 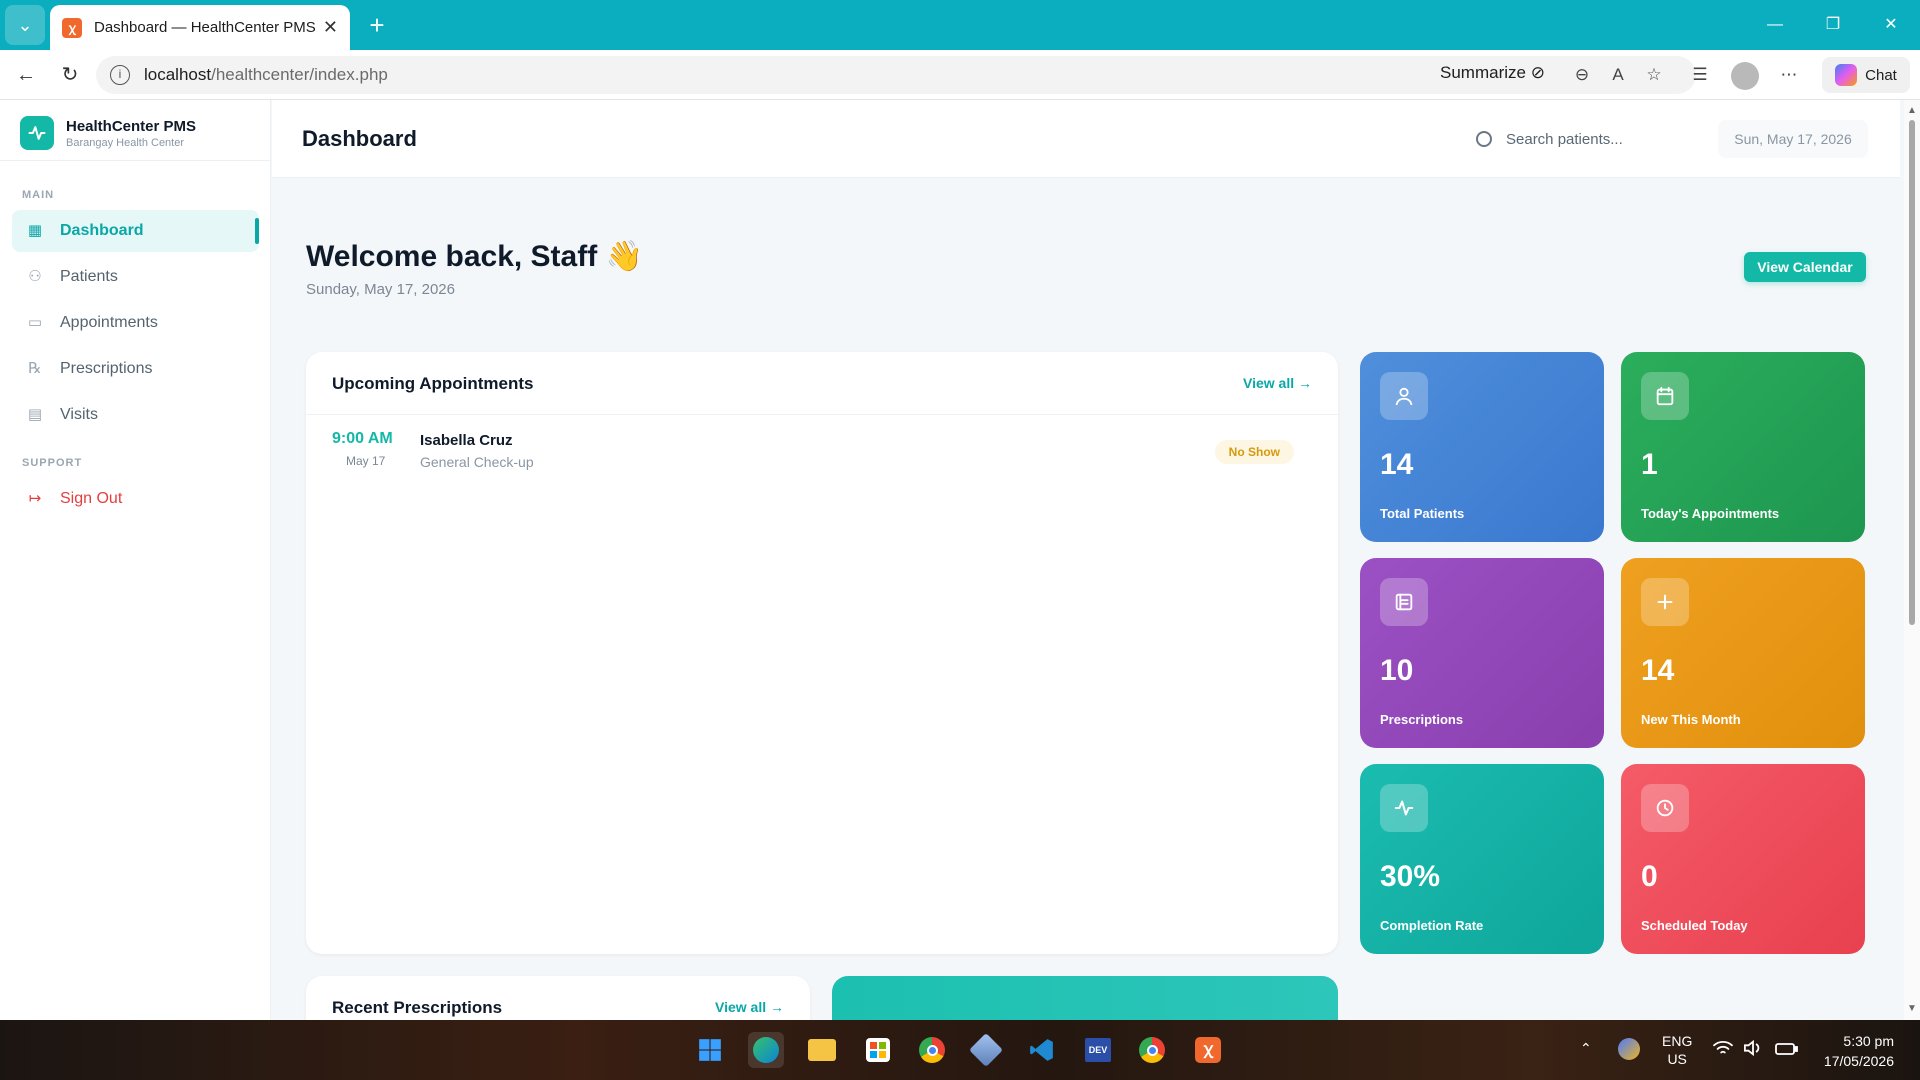 I want to click on sign-out-button: ↦ Sign Out, so click(x=135, y=499).